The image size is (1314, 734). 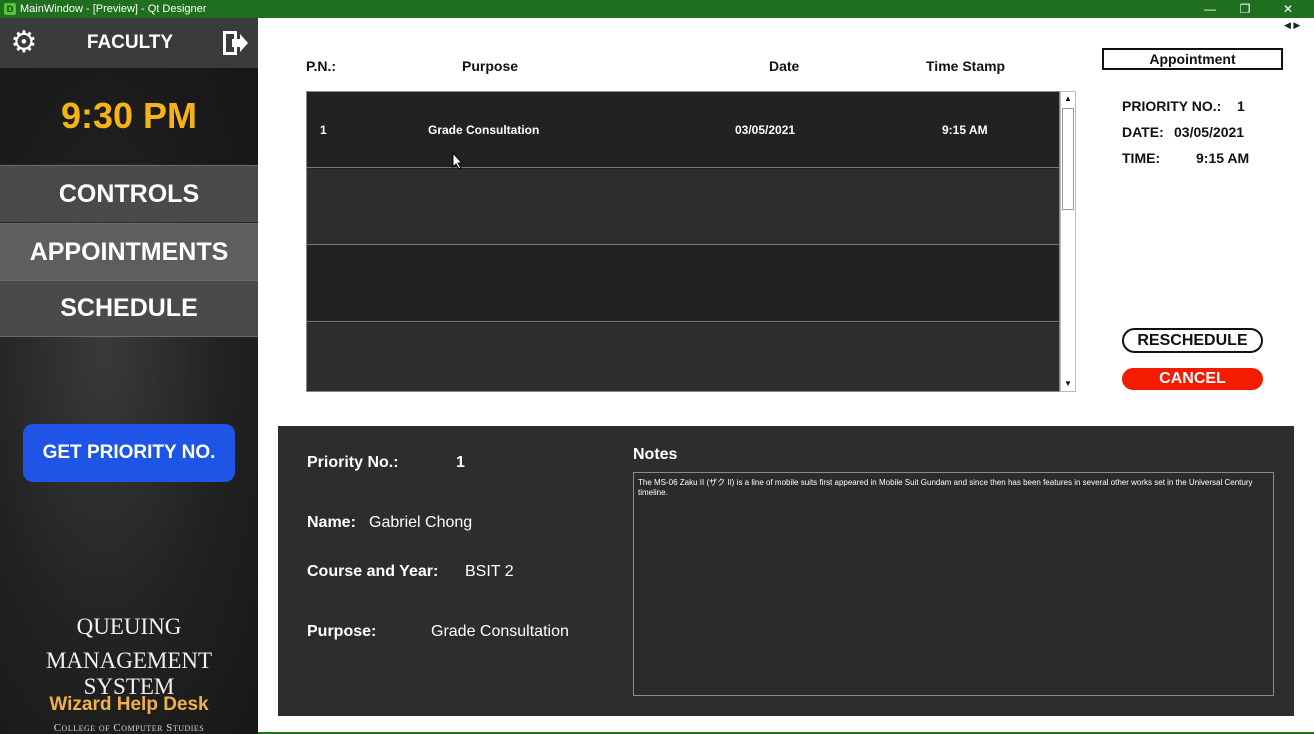 I want to click on brand-line-2: MANAGEMENT SYSTEM, so click(x=129, y=673).